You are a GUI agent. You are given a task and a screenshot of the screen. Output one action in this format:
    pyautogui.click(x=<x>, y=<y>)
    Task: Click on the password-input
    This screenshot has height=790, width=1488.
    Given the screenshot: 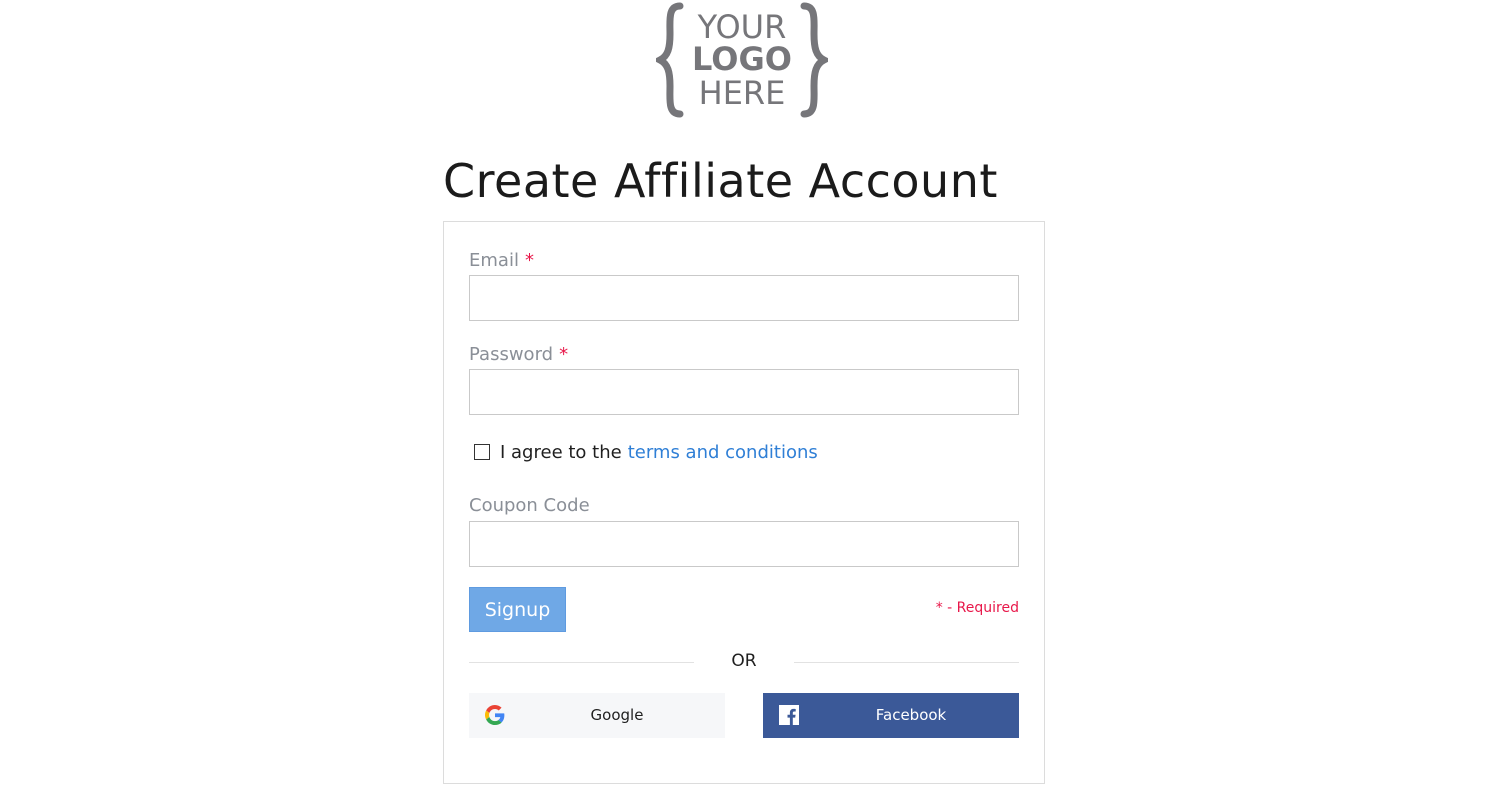 What is the action you would take?
    pyautogui.click(x=744, y=392)
    